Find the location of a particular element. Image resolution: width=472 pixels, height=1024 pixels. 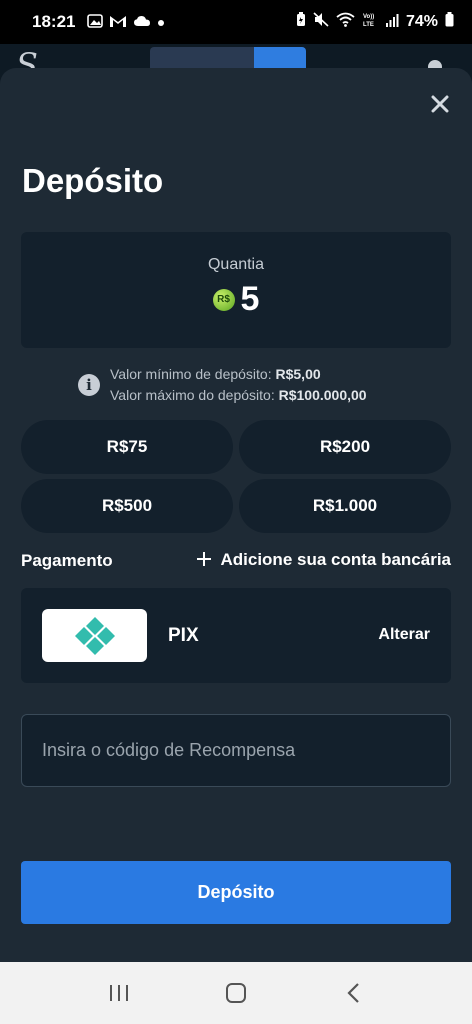

pix-icon is located at coordinates (94, 635).